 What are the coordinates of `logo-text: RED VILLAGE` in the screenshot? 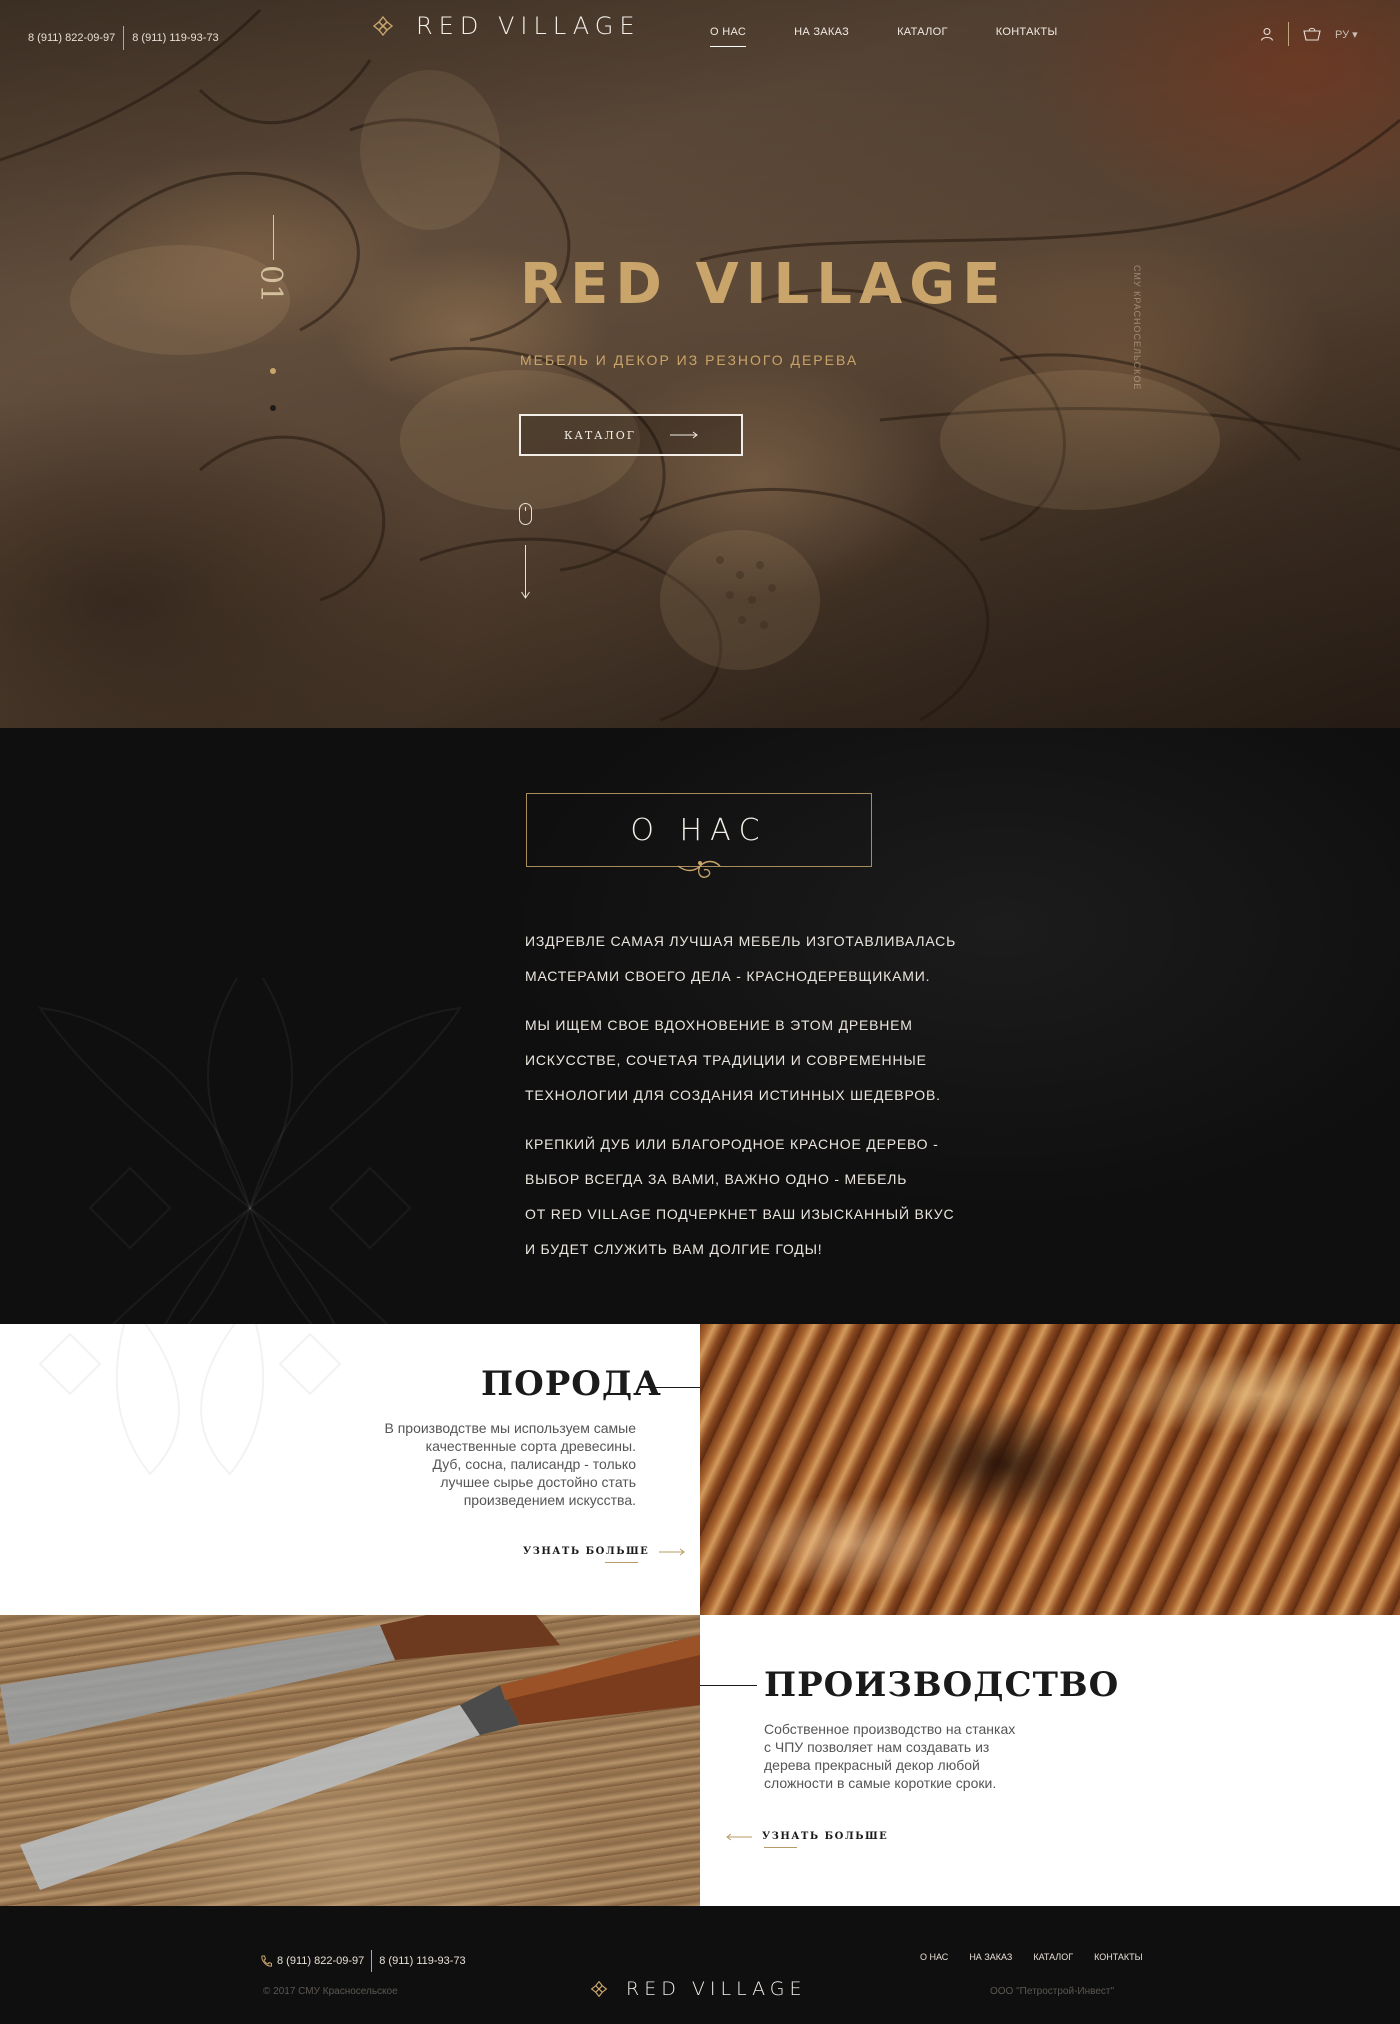 It's located at (528, 26).